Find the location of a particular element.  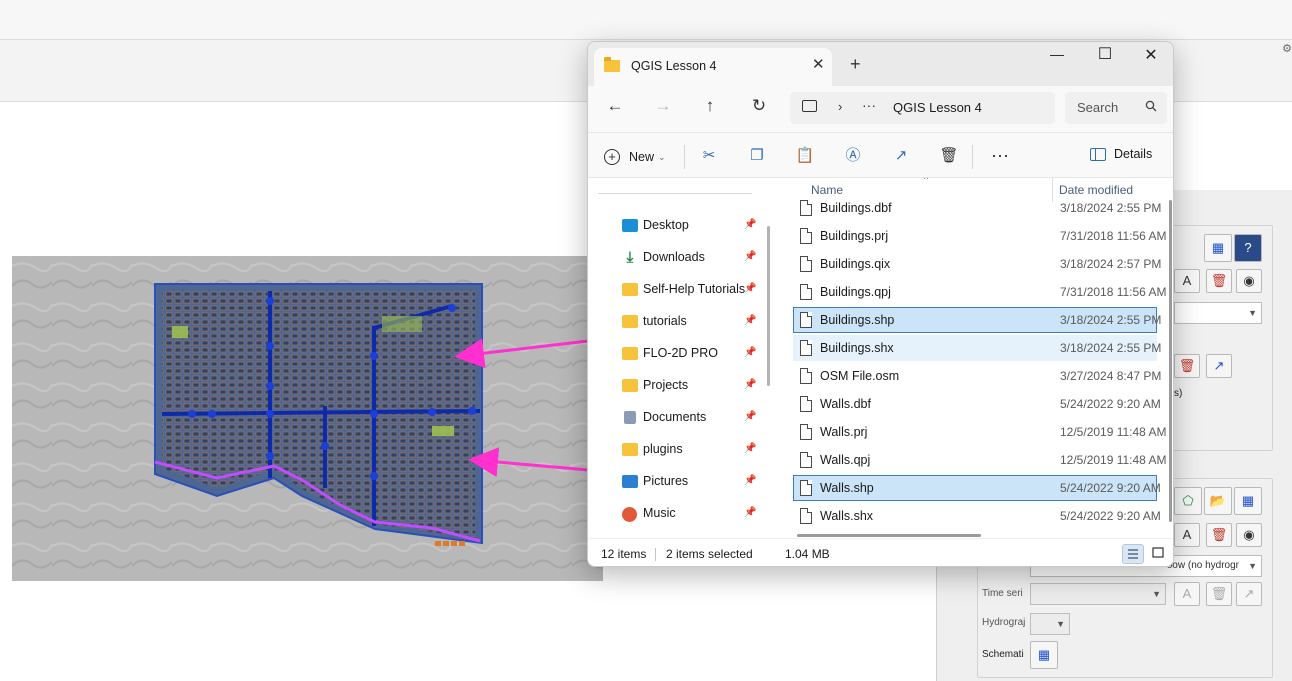

details-view-button is located at coordinates (1133, 554).